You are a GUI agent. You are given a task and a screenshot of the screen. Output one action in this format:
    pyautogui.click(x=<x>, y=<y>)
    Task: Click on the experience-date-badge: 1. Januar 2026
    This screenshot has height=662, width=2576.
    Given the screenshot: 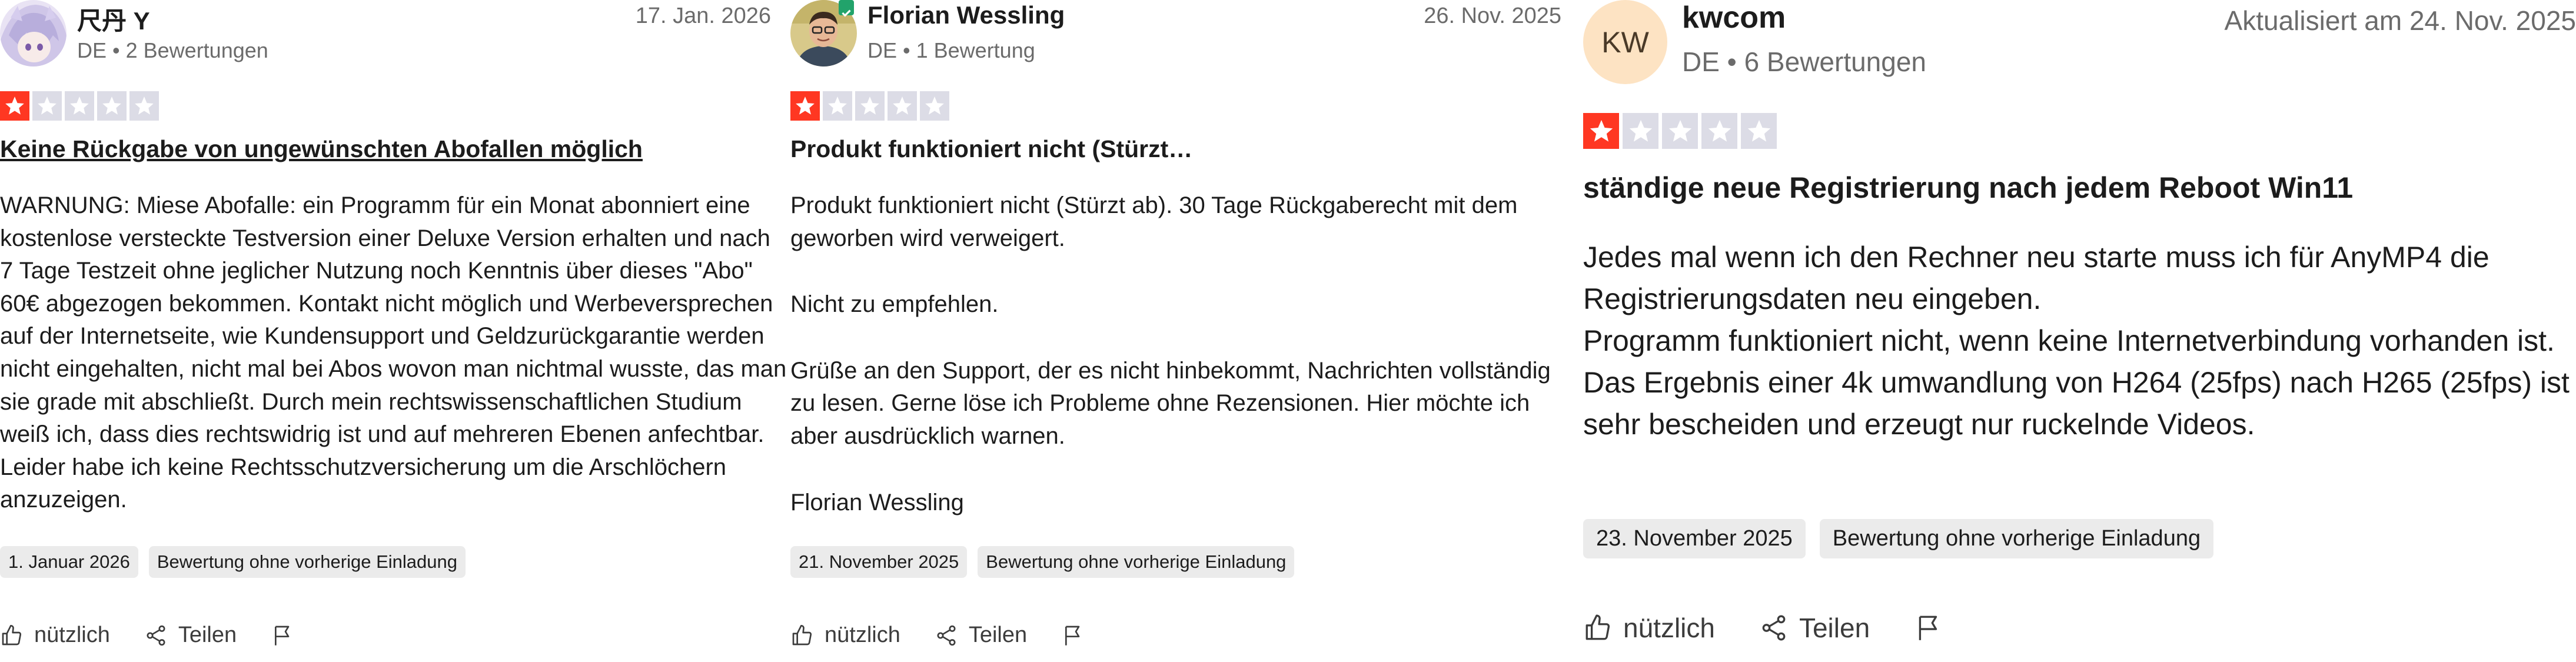 What is the action you would take?
    pyautogui.click(x=69, y=562)
    